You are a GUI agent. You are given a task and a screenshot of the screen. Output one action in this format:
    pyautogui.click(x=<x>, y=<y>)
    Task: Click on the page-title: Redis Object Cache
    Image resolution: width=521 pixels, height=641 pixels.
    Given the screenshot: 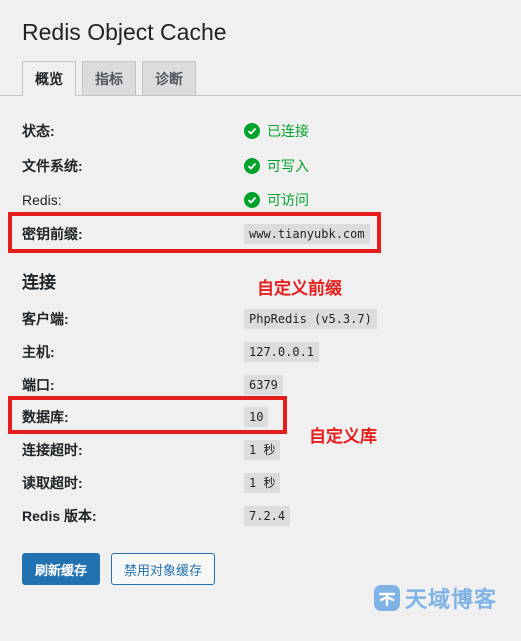 What is the action you would take?
    pyautogui.click(x=124, y=32)
    